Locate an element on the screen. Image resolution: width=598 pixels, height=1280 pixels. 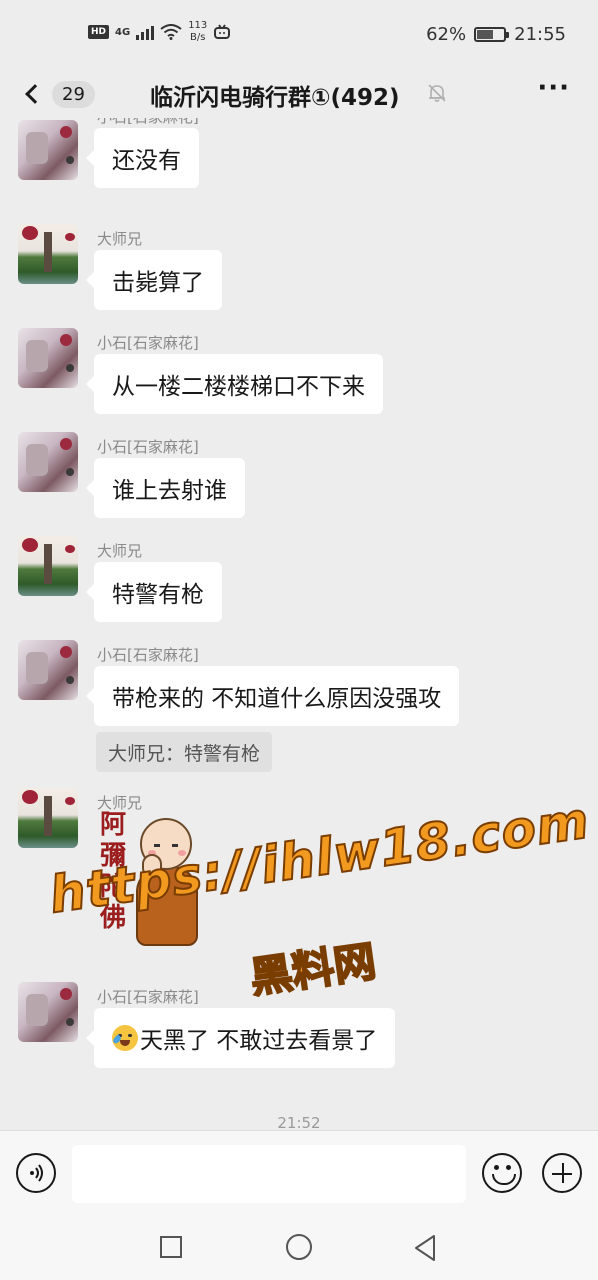
hd-badge: HD is located at coordinates (99, 32).